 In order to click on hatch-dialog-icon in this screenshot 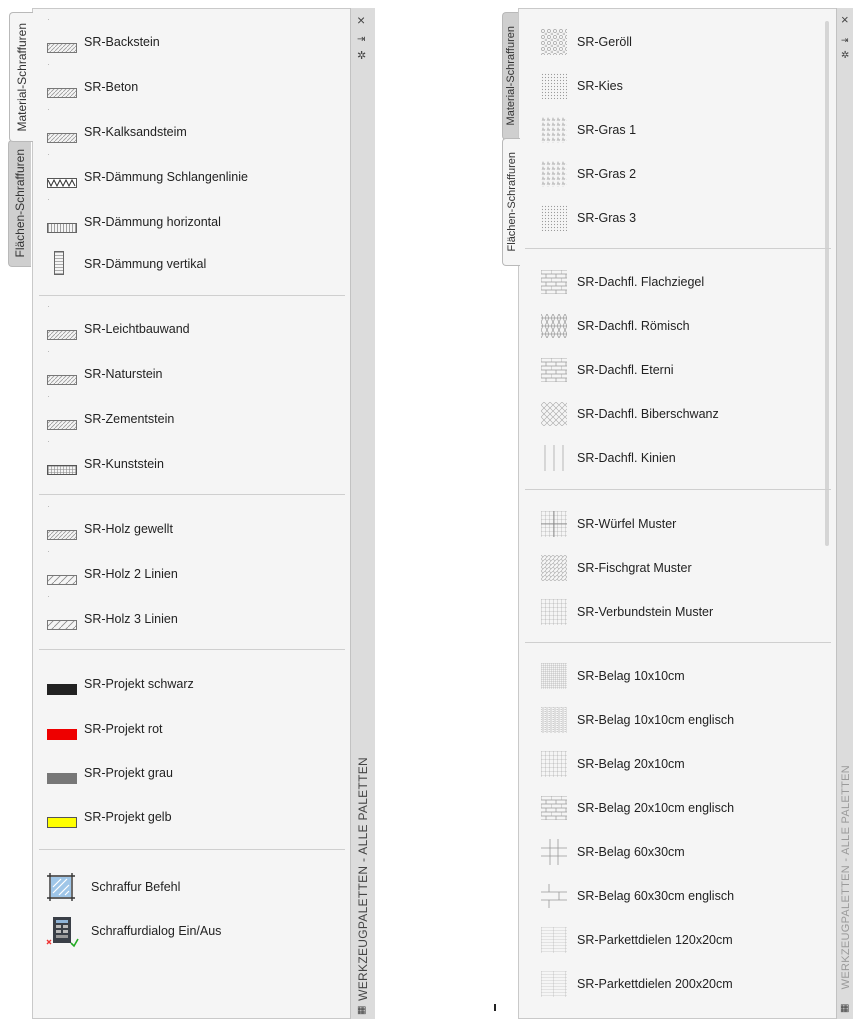, I will do `click(62, 931)`.